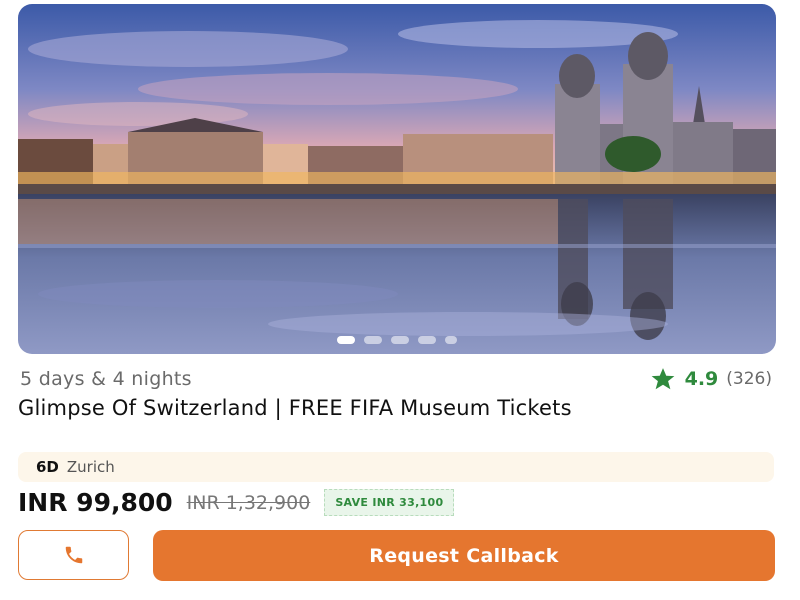 This screenshot has height=600, width=800. I want to click on current-price: INR 99,800, so click(95, 502).